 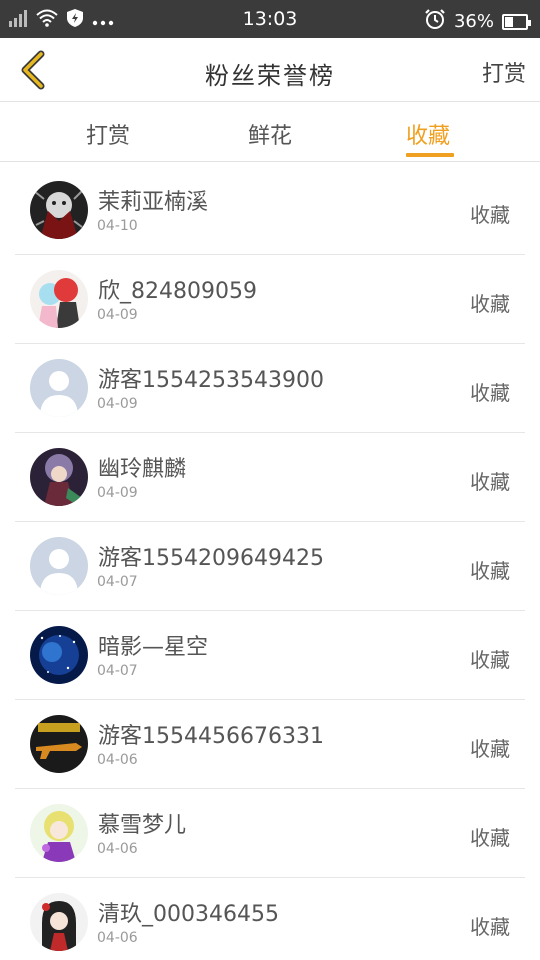 What do you see at coordinates (473, 21) in the screenshot?
I see `battery-percent: 36%` at bounding box center [473, 21].